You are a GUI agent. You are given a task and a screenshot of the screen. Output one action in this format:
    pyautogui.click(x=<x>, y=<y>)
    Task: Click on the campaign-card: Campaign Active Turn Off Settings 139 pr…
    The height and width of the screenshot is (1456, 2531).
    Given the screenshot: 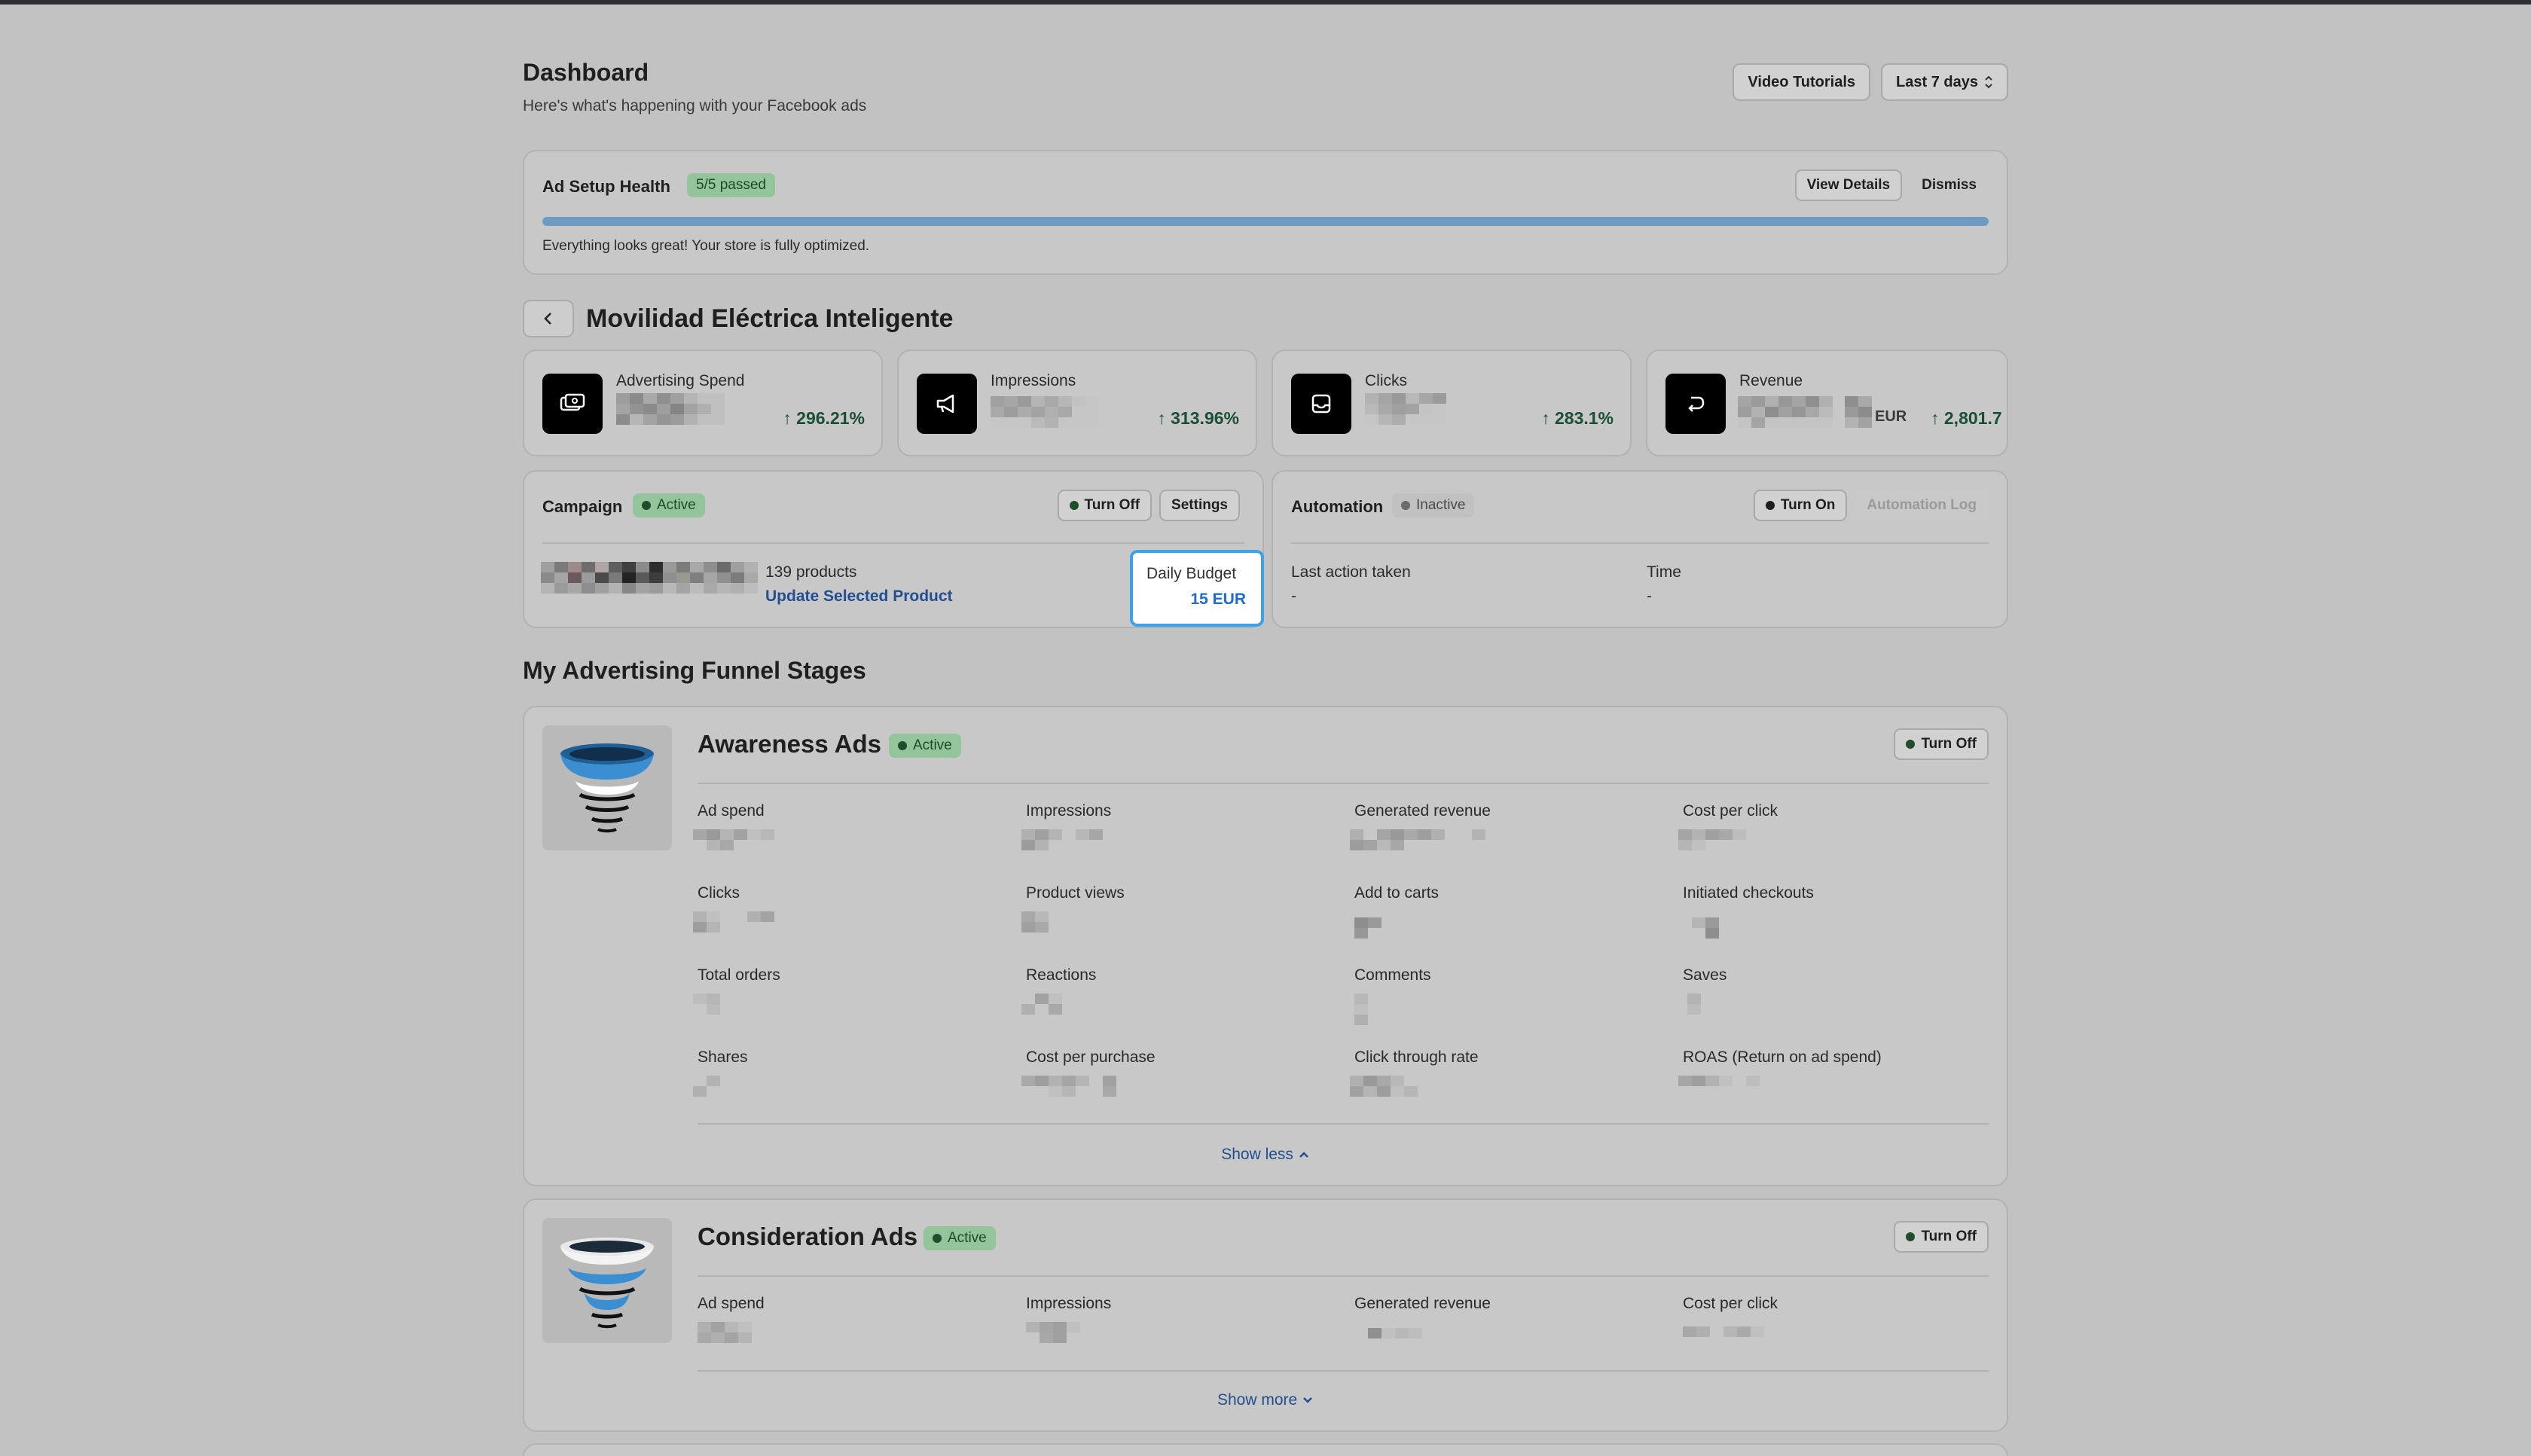 What is the action you would take?
    pyautogui.click(x=893, y=549)
    